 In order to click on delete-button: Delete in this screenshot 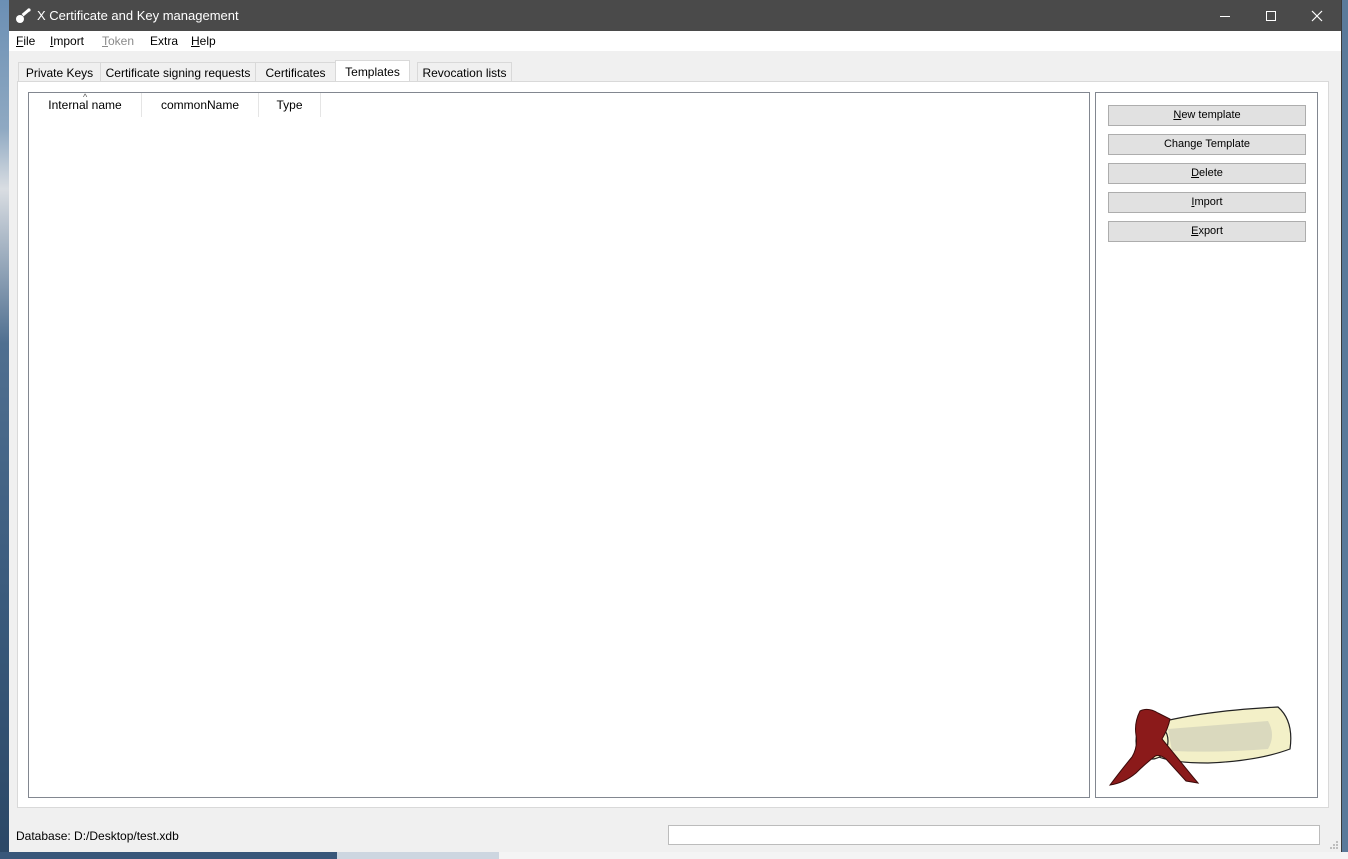, I will do `click(1207, 173)`.